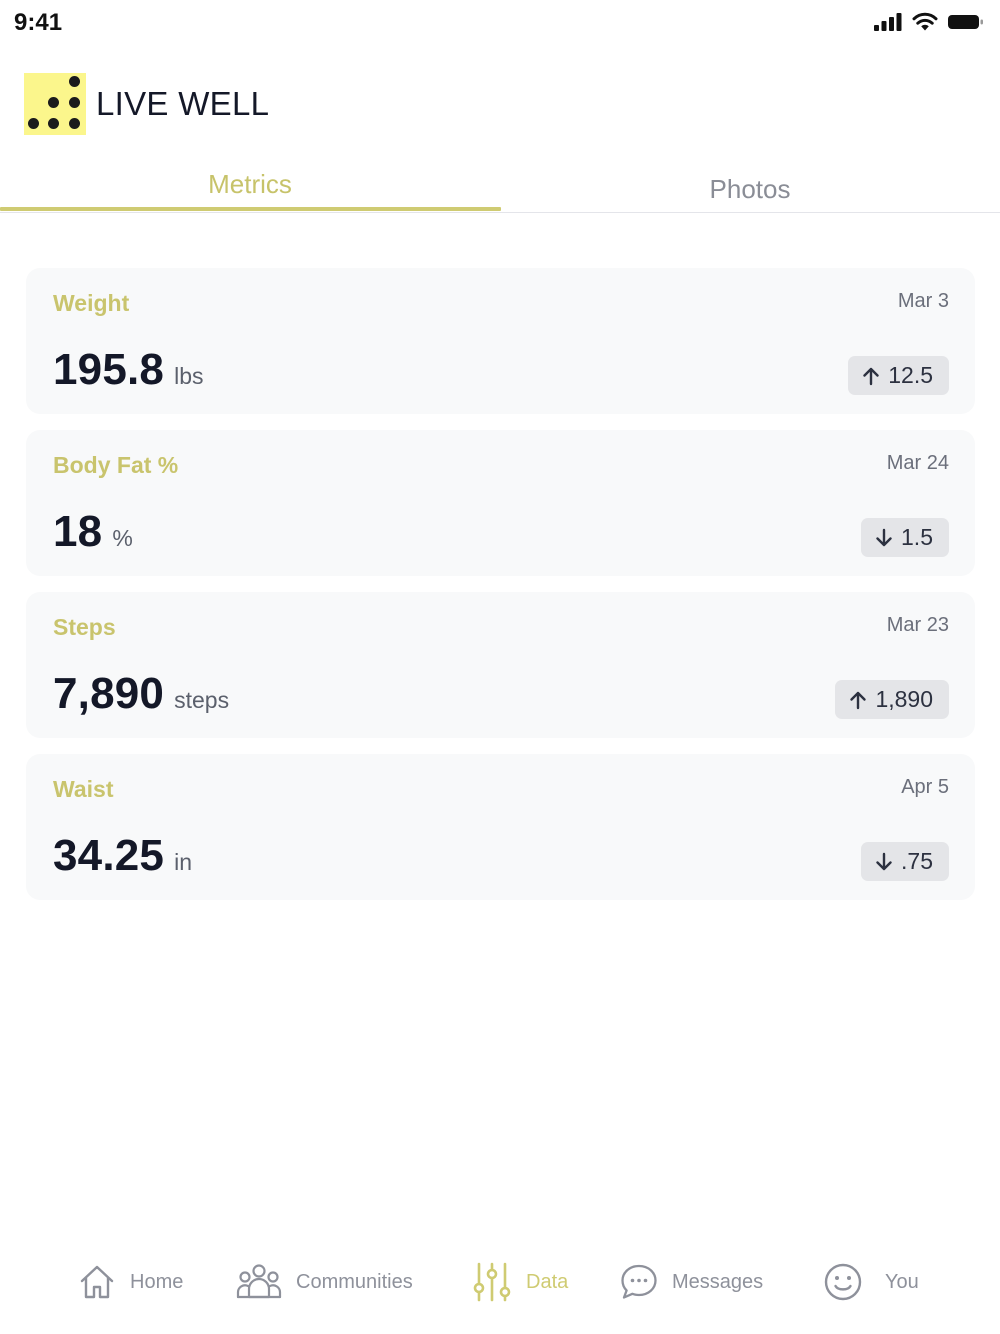 The image size is (1000, 1334). Describe the element at coordinates (520, 1282) in the screenshot. I see `nav-item-data: Data` at that location.